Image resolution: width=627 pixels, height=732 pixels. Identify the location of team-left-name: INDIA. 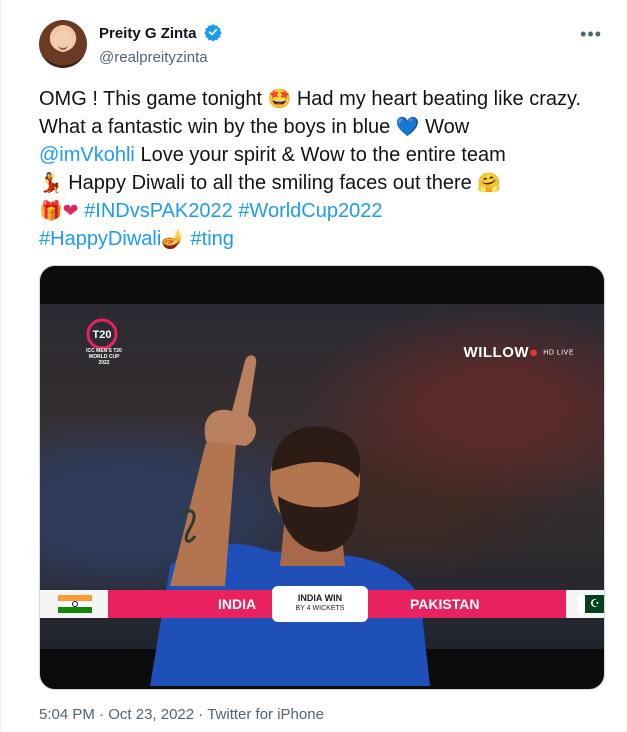
(237, 604).